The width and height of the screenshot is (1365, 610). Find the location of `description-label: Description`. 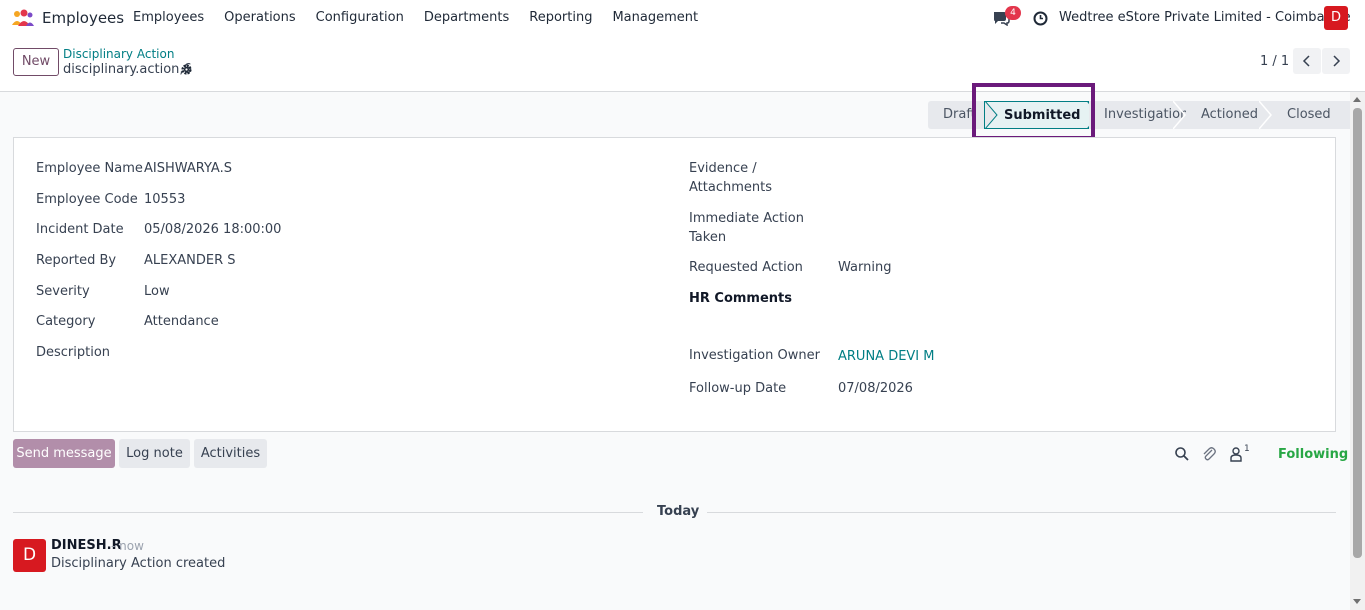

description-label: Description is located at coordinates (73, 352).